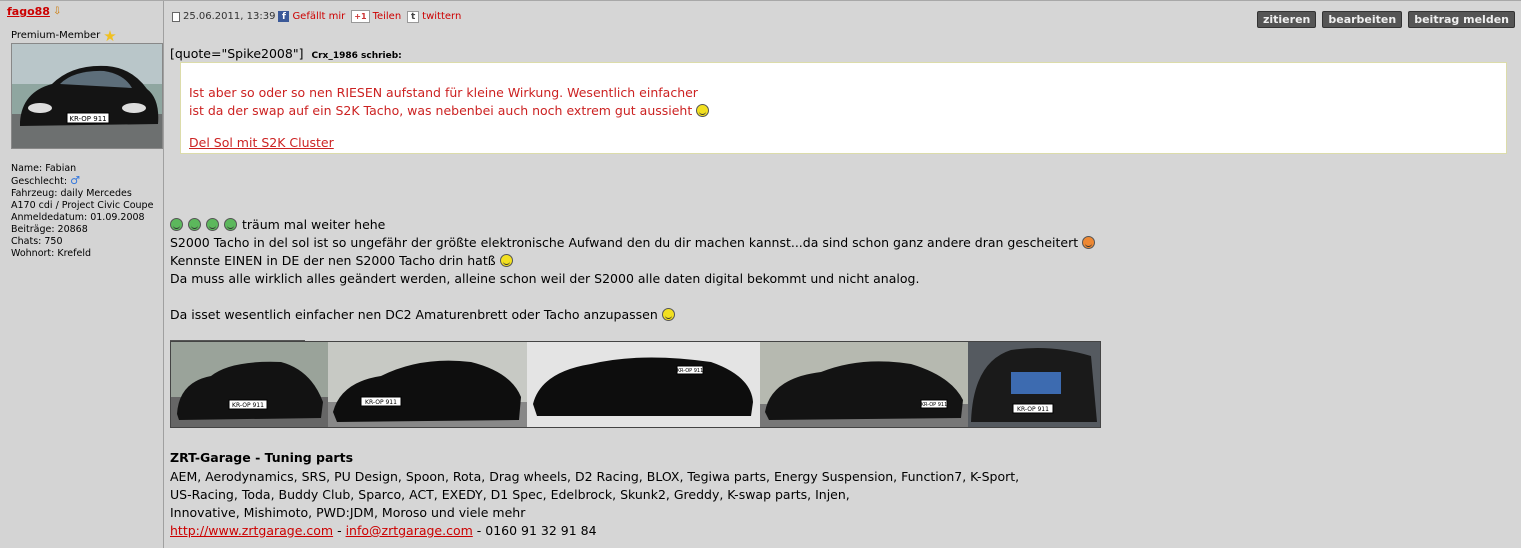 The width and height of the screenshot is (1521, 548). What do you see at coordinates (387, 16) in the screenshot?
I see `share-link: Teilen` at bounding box center [387, 16].